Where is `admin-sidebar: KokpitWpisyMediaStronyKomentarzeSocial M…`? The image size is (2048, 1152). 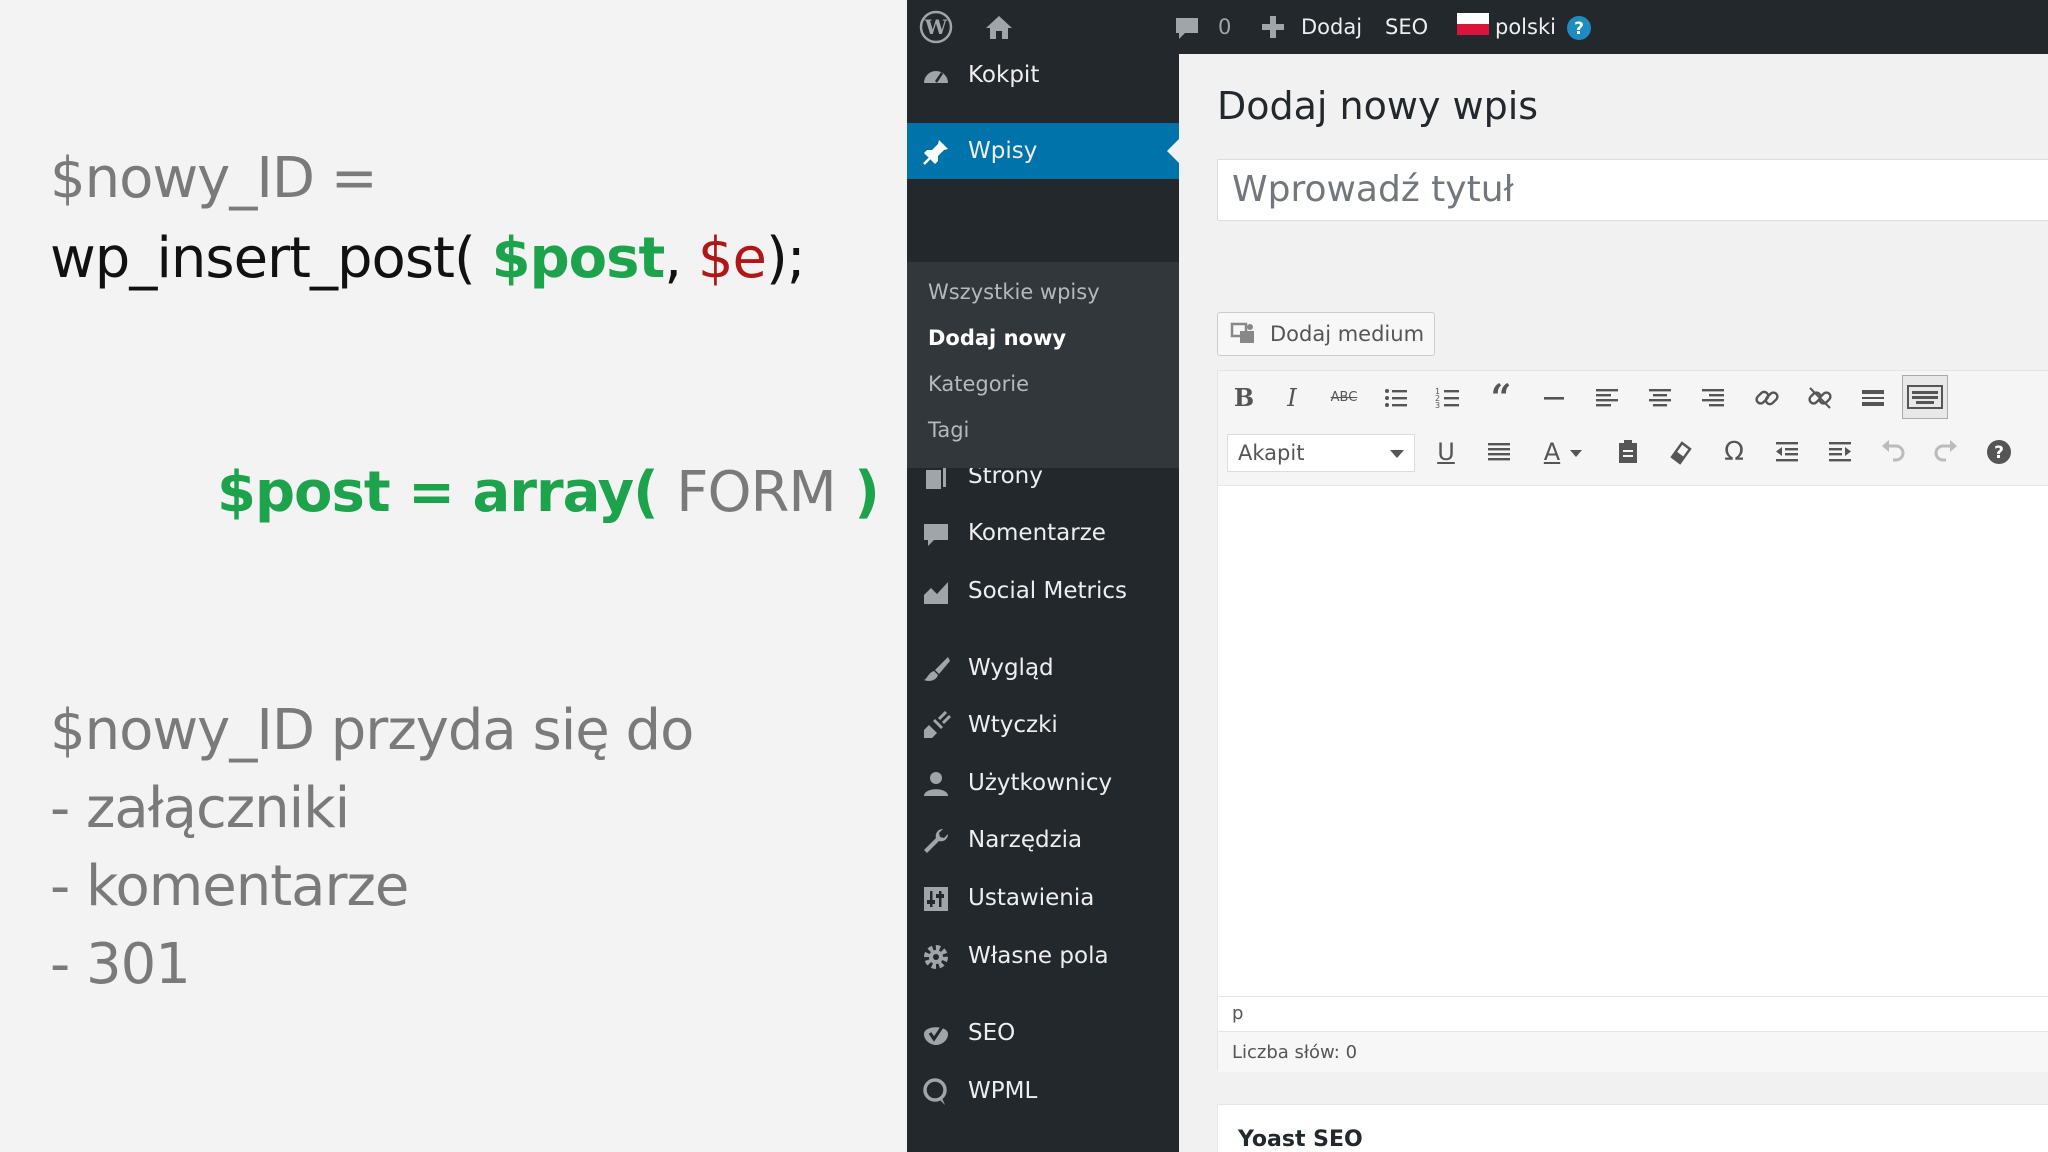 admin-sidebar: KokpitWpisyMediaStronyKomentarzeSocial M… is located at coordinates (1043, 603).